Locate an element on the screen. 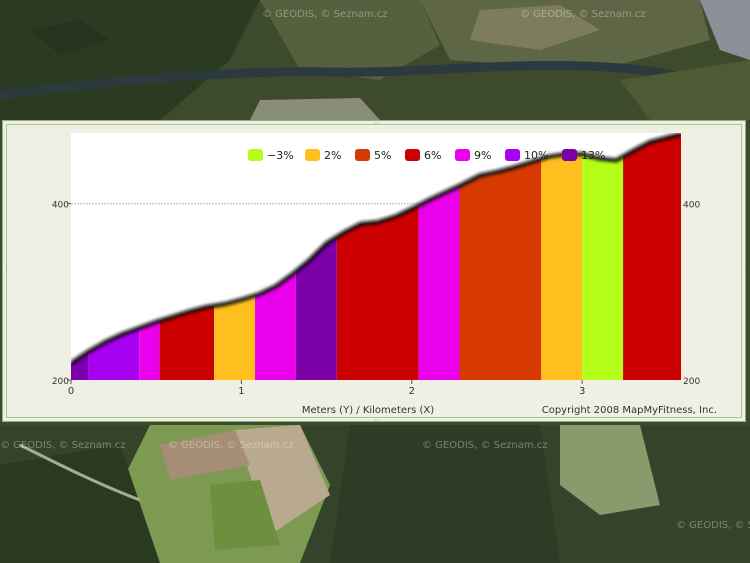 This screenshot has height=563, width=750. legend-label: −3% is located at coordinates (280, 155).